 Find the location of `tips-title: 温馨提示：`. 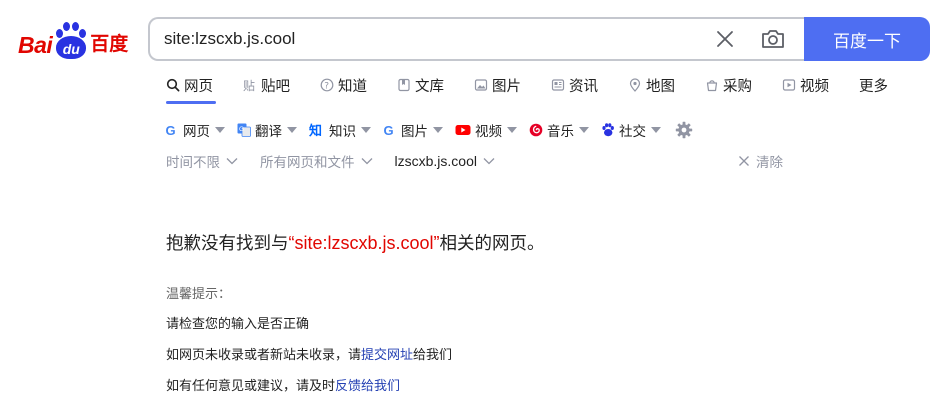

tips-title: 温馨提示： is located at coordinates (199, 294).